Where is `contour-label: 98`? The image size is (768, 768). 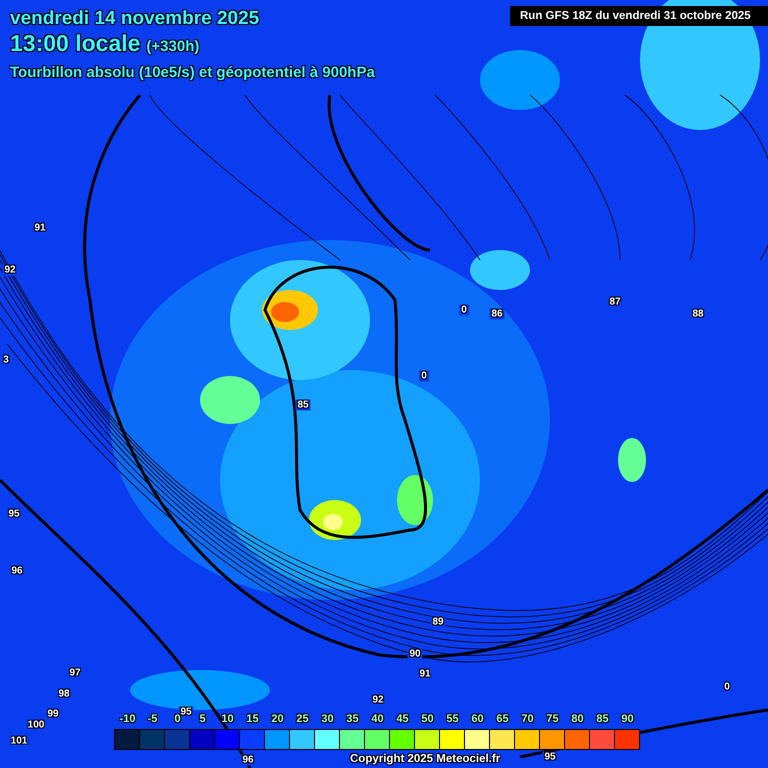
contour-label: 98 is located at coordinates (64, 694).